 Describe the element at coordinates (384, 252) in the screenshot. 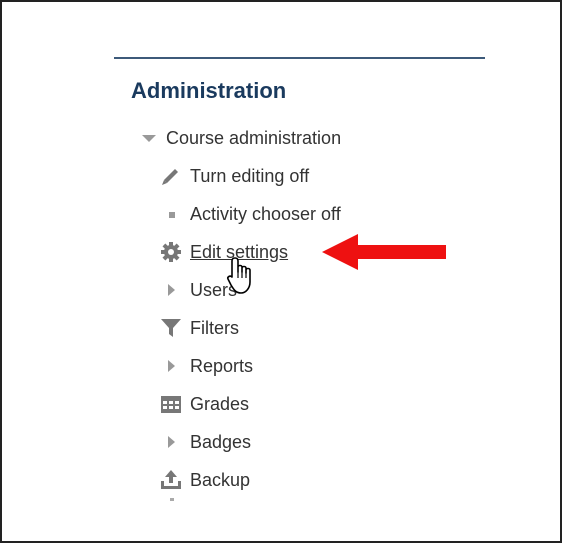

I see `red-arrow-annotation` at that location.